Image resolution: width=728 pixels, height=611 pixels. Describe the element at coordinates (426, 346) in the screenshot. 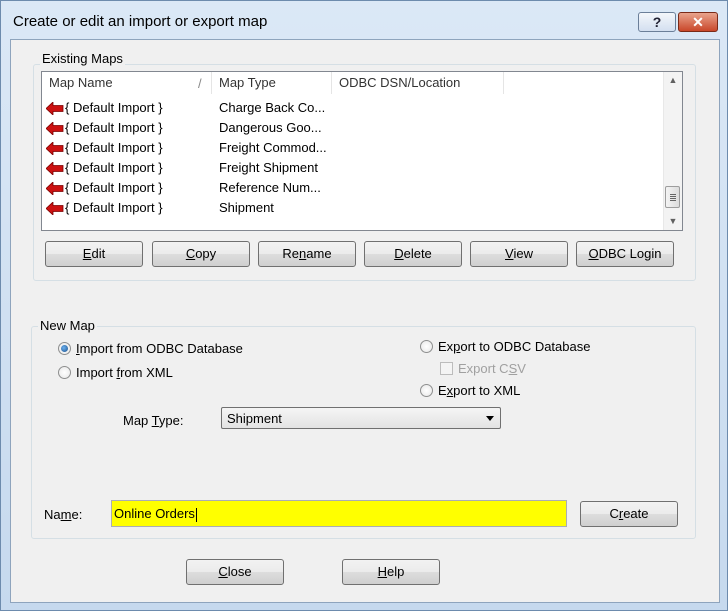

I see `export-odbc-radio` at that location.